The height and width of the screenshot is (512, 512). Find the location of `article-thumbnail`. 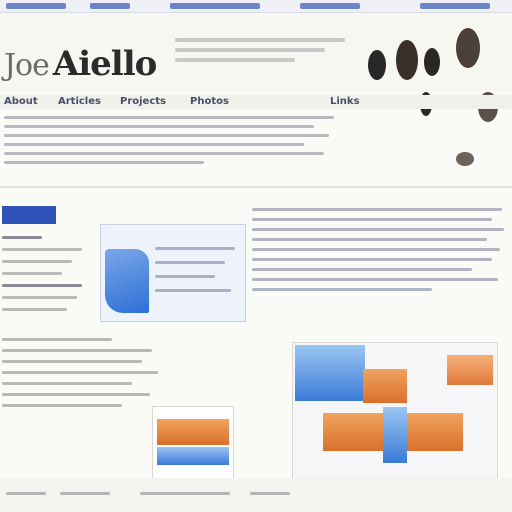

article-thumbnail is located at coordinates (173, 273).